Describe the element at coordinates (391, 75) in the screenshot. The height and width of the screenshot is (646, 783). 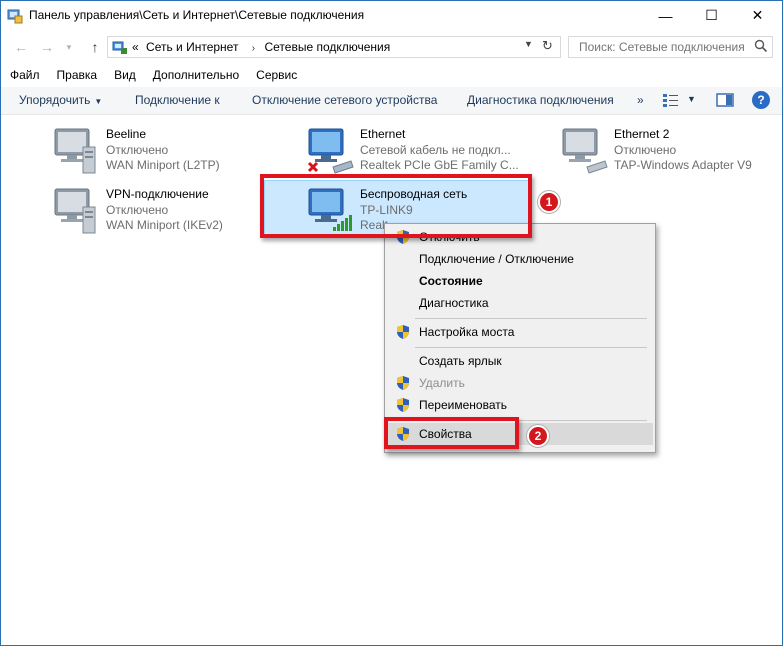
I see `menu-bar: Файл Правка Вид Дополнительно Сервис` at that location.